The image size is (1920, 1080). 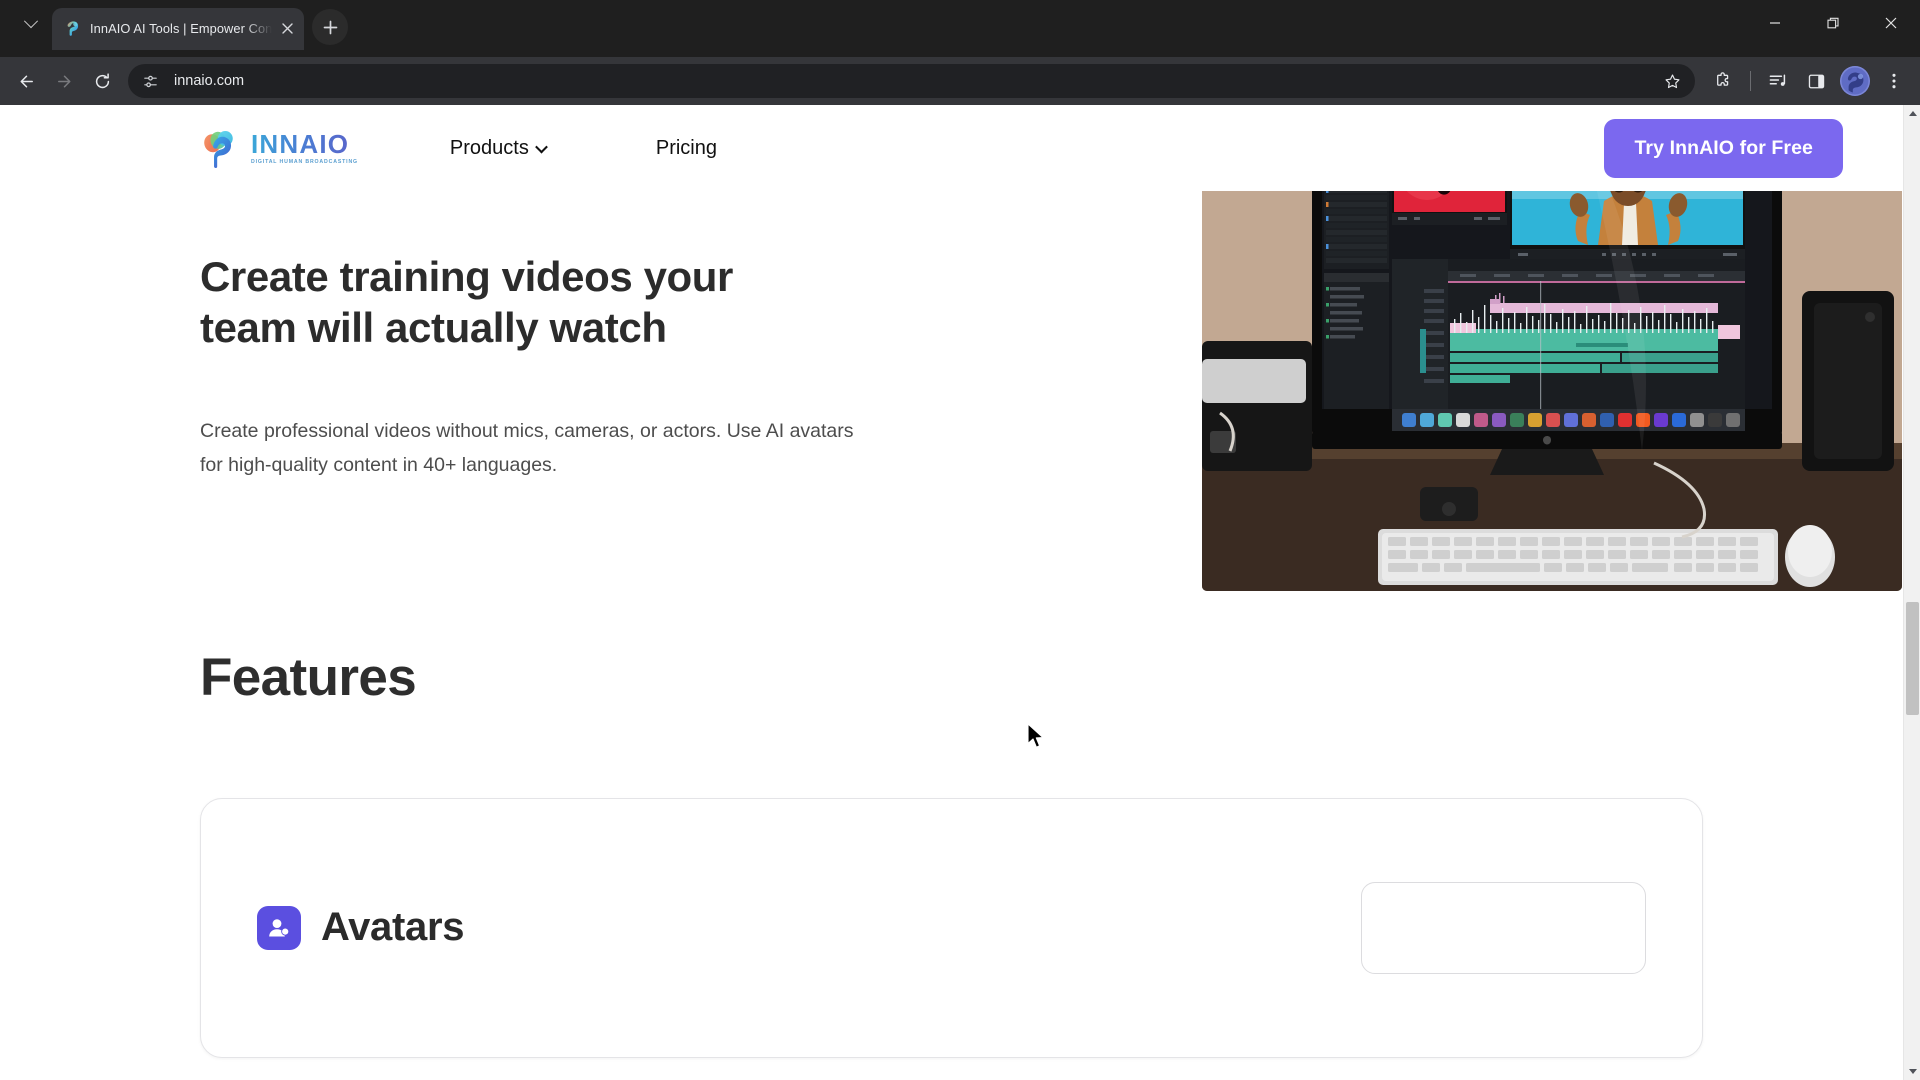 I want to click on triangle-up-icon, so click(x=1912, y=113).